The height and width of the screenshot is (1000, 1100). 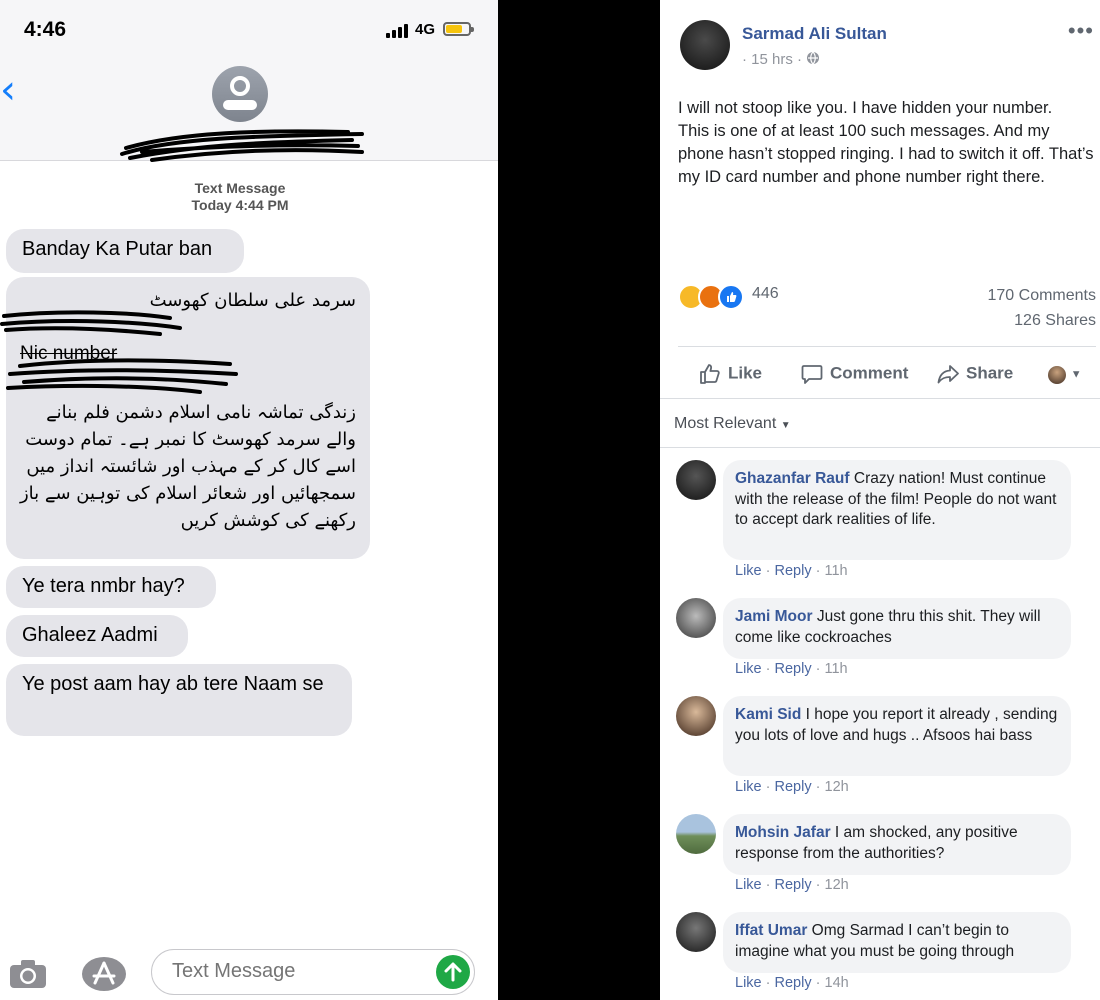 I want to click on like-button: Like, so click(x=730, y=374).